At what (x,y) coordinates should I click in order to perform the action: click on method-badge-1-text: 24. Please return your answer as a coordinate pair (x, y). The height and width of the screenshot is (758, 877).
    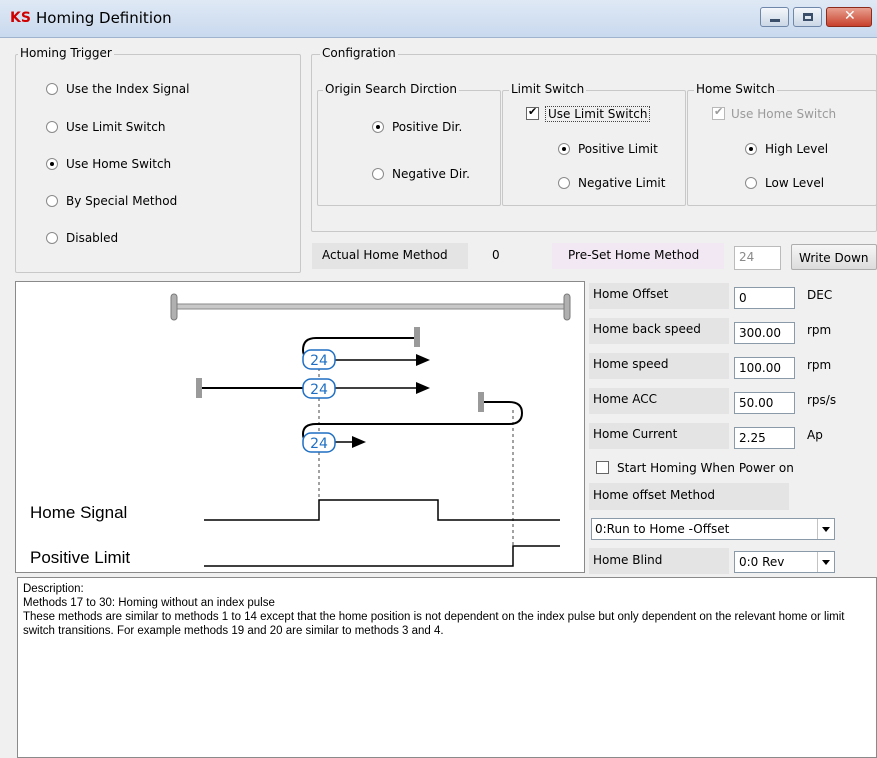
    Looking at the image, I should click on (319, 361).